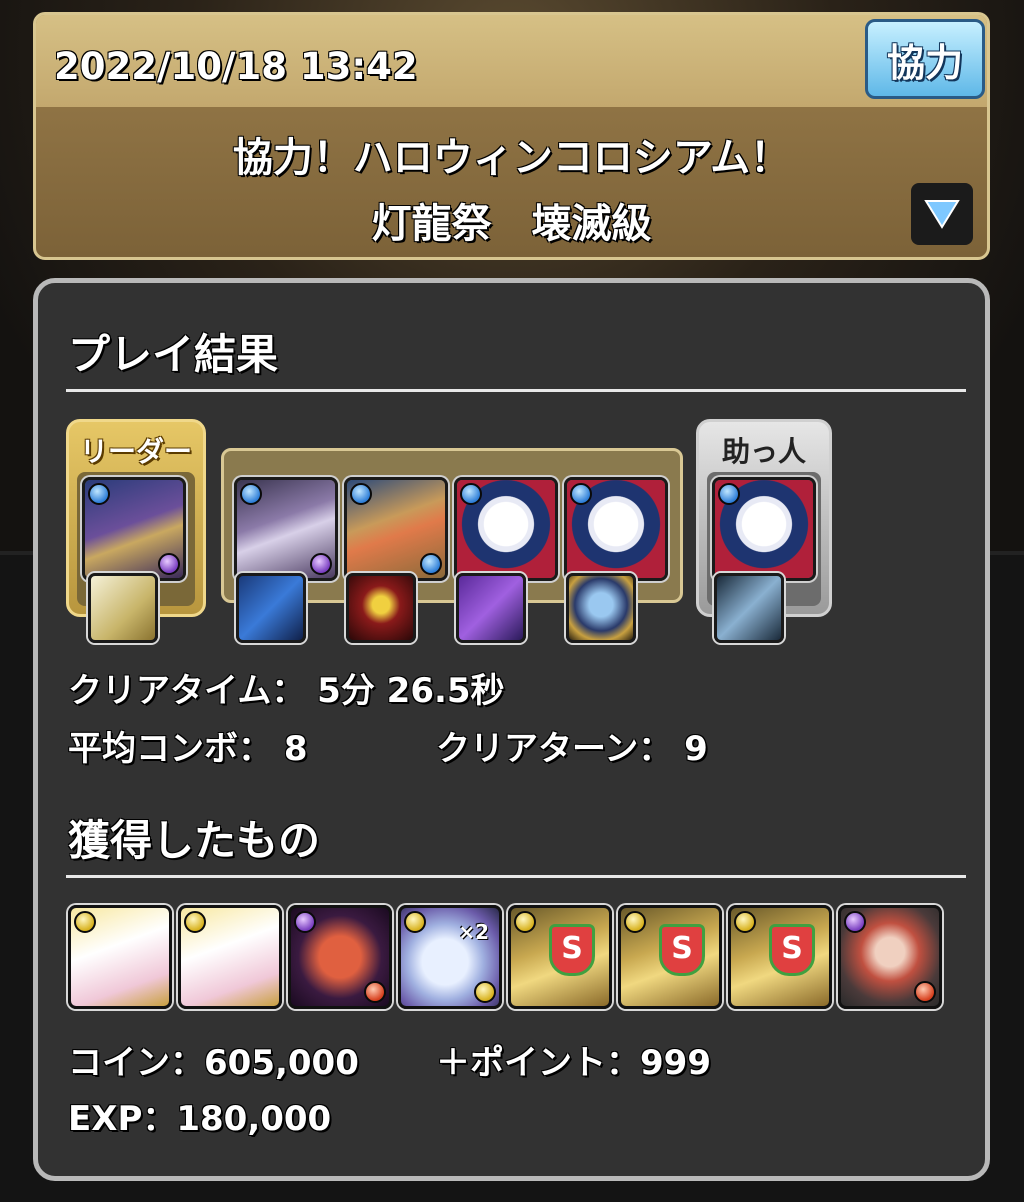 The height and width of the screenshot is (1202, 1024). Describe the element at coordinates (763, 451) in the screenshot. I see `helper-label: 助っ人` at that location.